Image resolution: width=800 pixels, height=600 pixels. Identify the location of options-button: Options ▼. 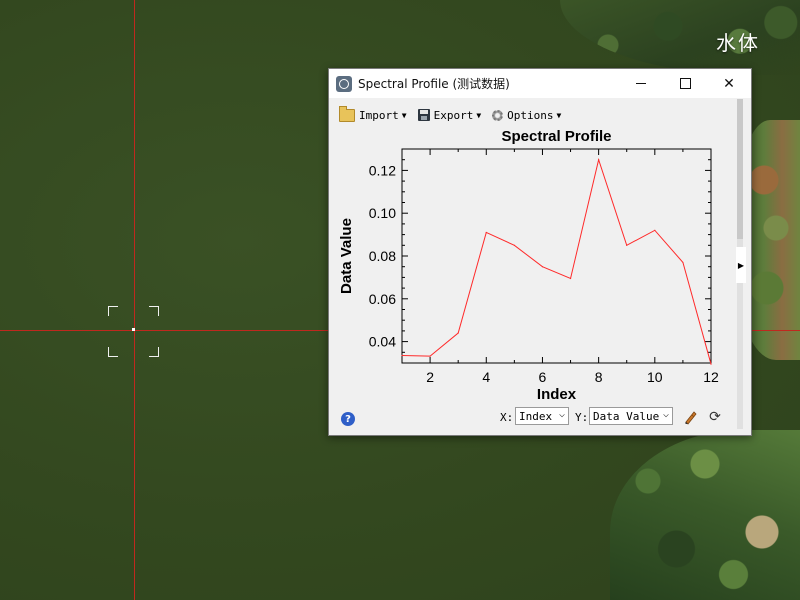
(526, 115).